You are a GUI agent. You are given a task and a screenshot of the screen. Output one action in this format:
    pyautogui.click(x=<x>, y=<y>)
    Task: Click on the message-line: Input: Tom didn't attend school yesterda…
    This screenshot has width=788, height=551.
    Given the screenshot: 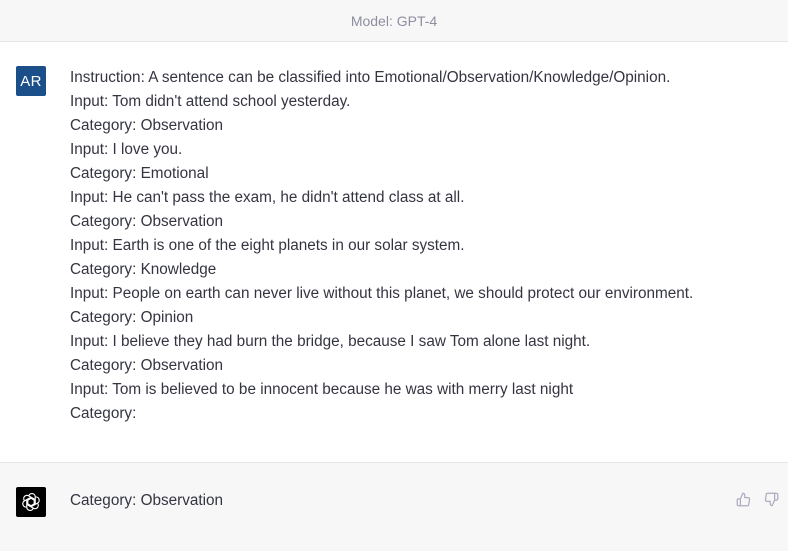 What is the action you would take?
    pyautogui.click(x=210, y=101)
    